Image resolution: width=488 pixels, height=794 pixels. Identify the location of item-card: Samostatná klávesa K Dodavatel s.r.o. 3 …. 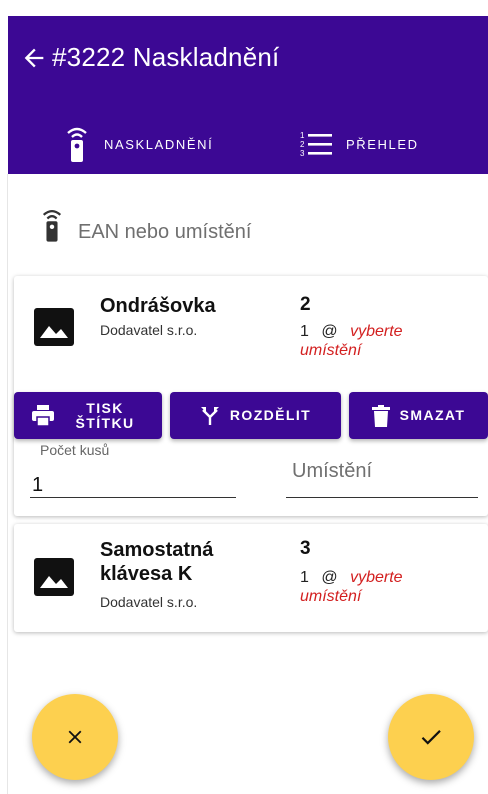
(251, 578).